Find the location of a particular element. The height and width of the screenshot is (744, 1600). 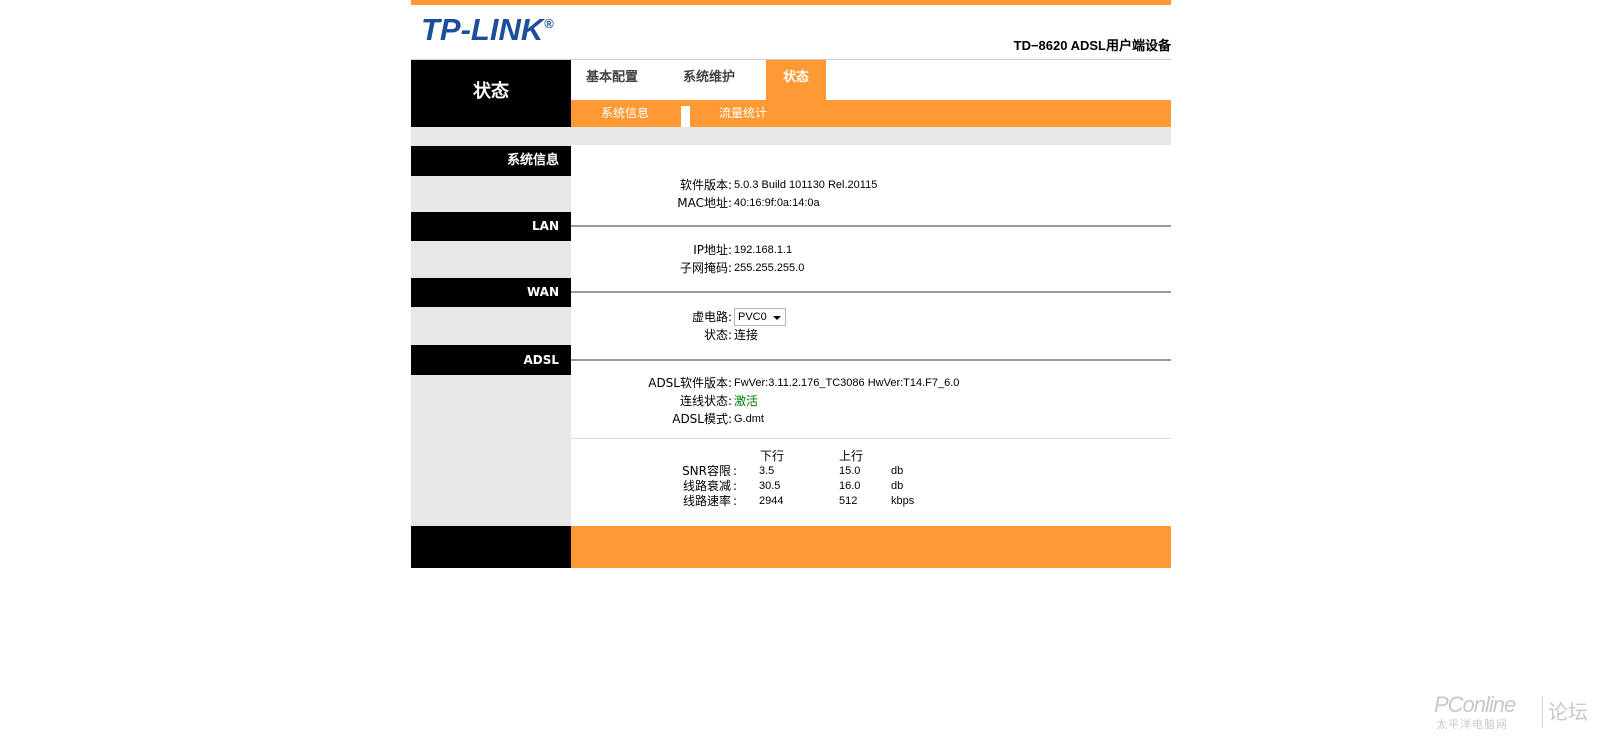

logo-text: TP-LINK is located at coordinates (482, 29).